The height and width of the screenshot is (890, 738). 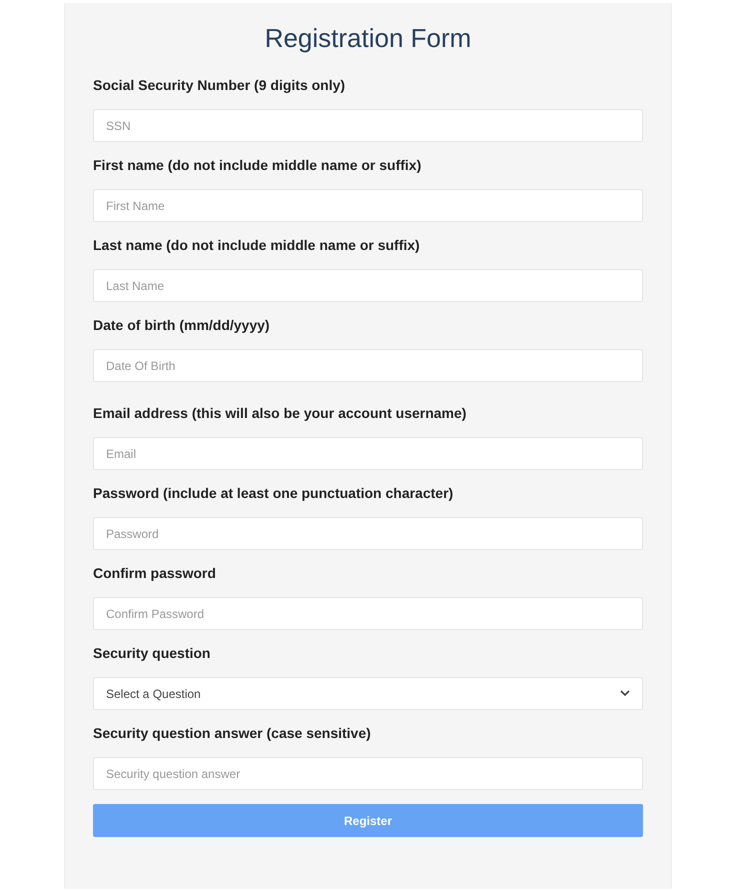 What do you see at coordinates (368, 285) in the screenshot?
I see `input-field: Last Name` at bounding box center [368, 285].